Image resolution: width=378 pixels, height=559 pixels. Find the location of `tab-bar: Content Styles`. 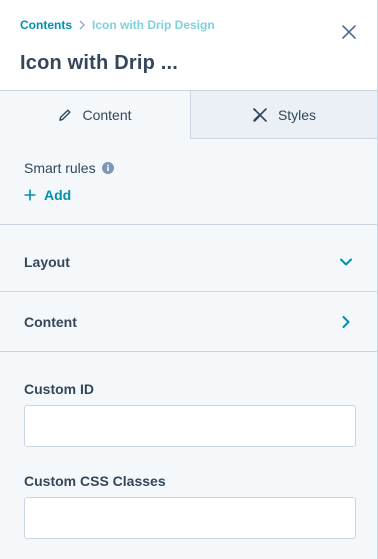

tab-bar: Content Styles is located at coordinates (188, 115).